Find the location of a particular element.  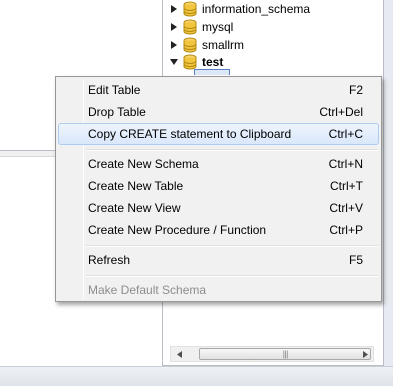

menu-item-label: Create New View is located at coordinates (134, 208).